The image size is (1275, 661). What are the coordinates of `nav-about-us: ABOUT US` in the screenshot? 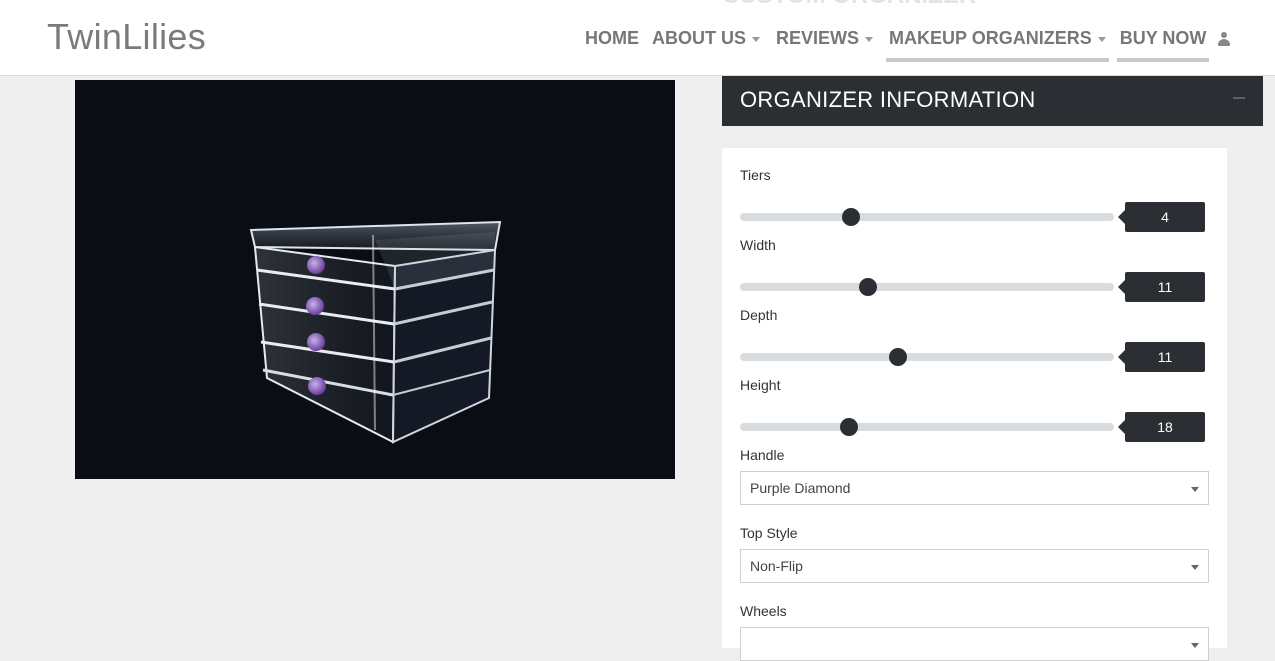 It's located at (706, 38).